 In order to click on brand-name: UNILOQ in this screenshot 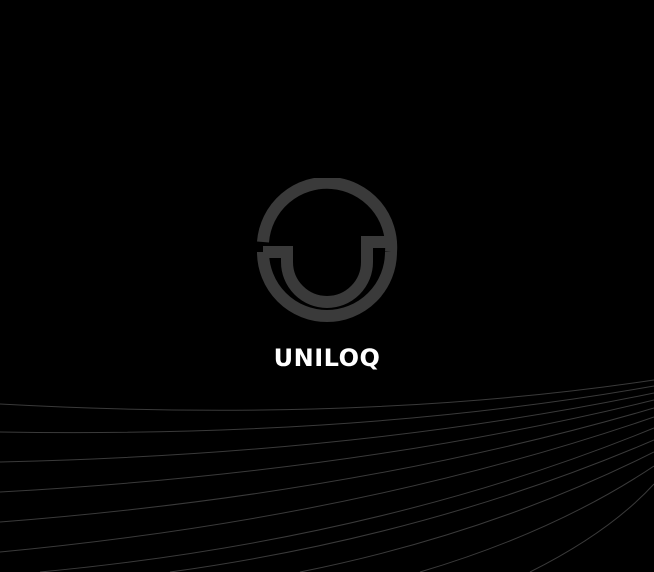, I will do `click(327, 358)`.